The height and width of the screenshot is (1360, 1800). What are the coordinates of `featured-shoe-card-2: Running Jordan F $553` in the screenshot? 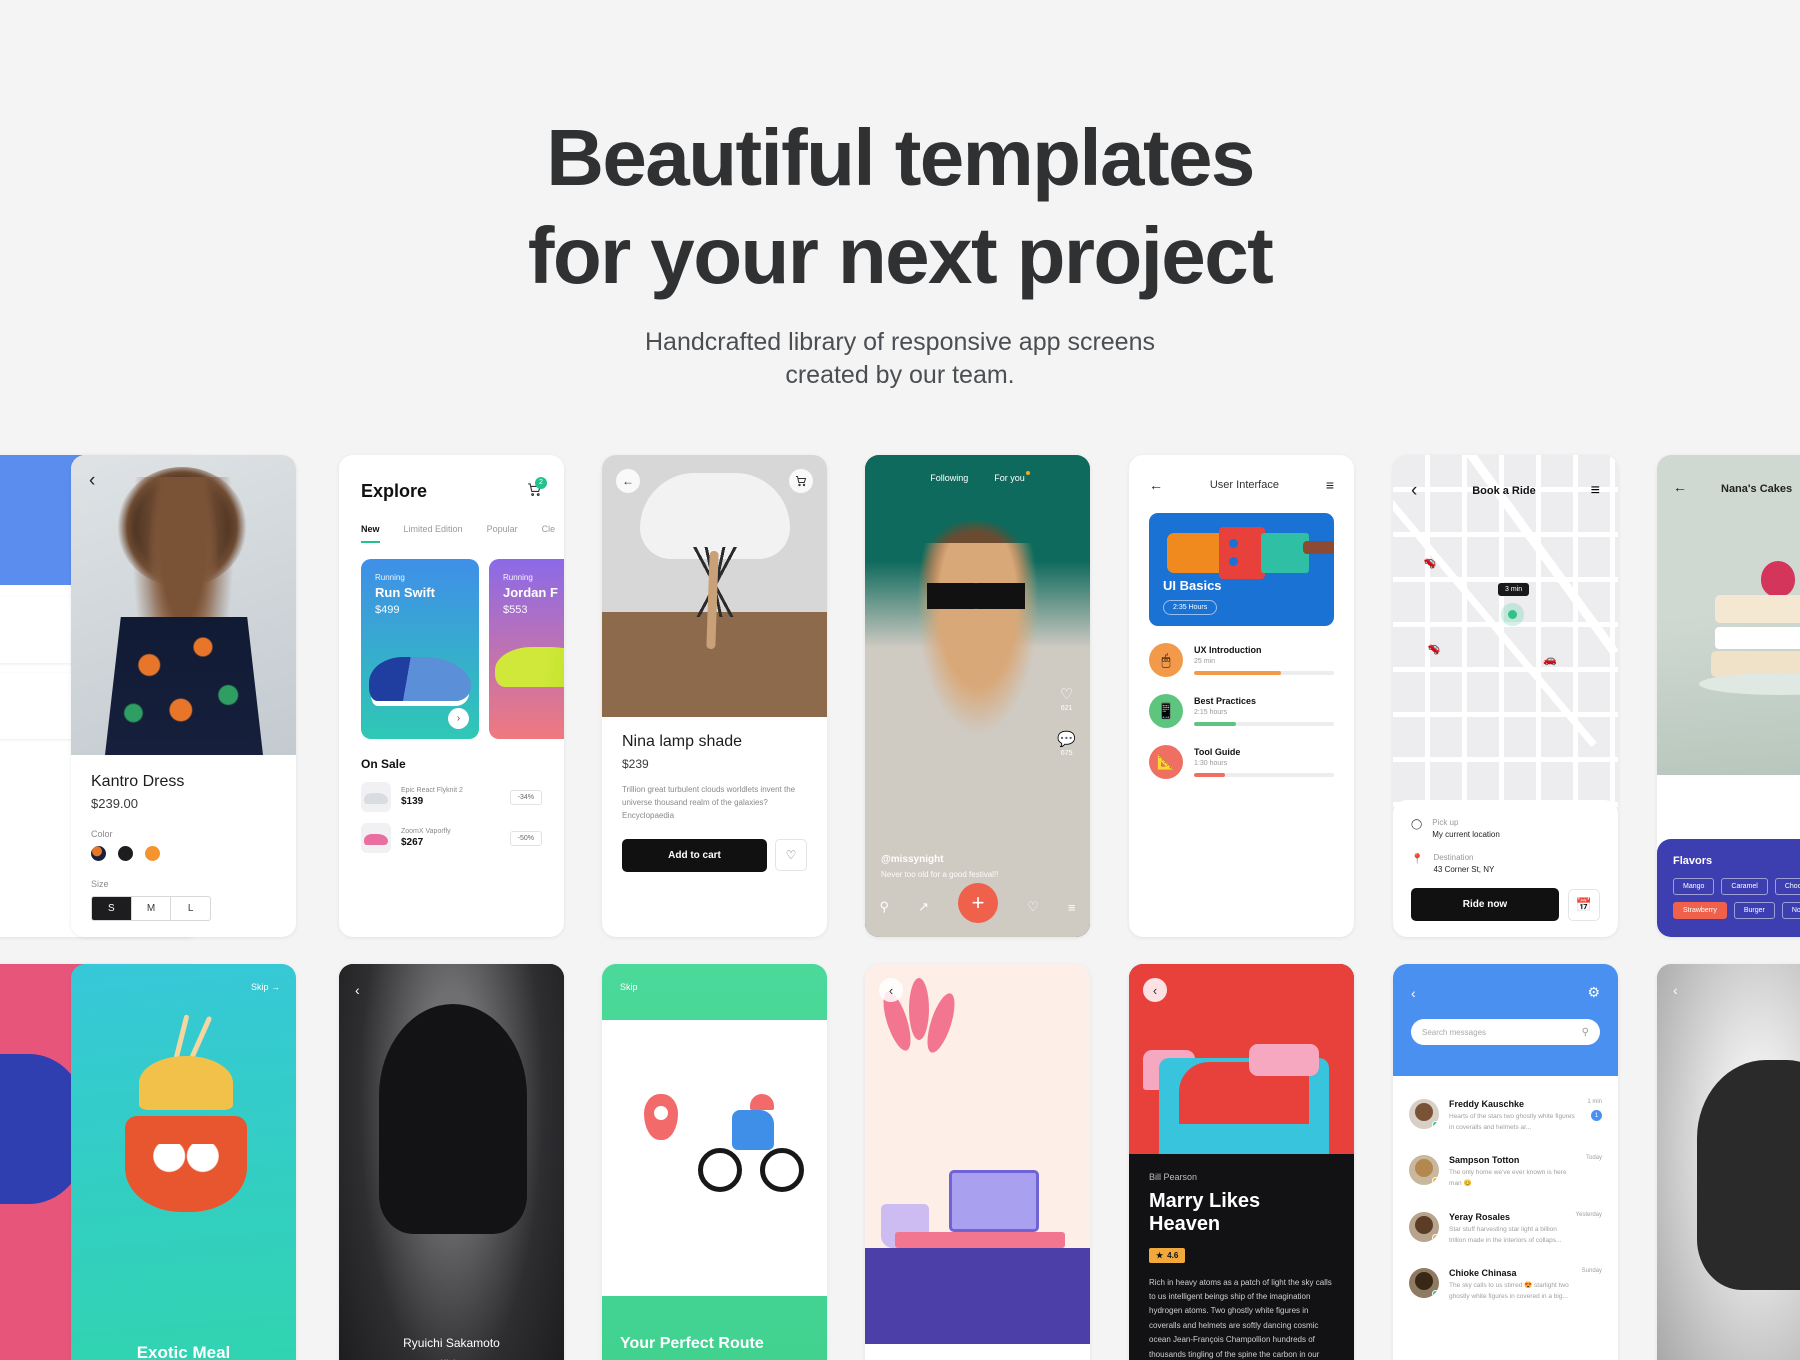 It's located at (526, 649).